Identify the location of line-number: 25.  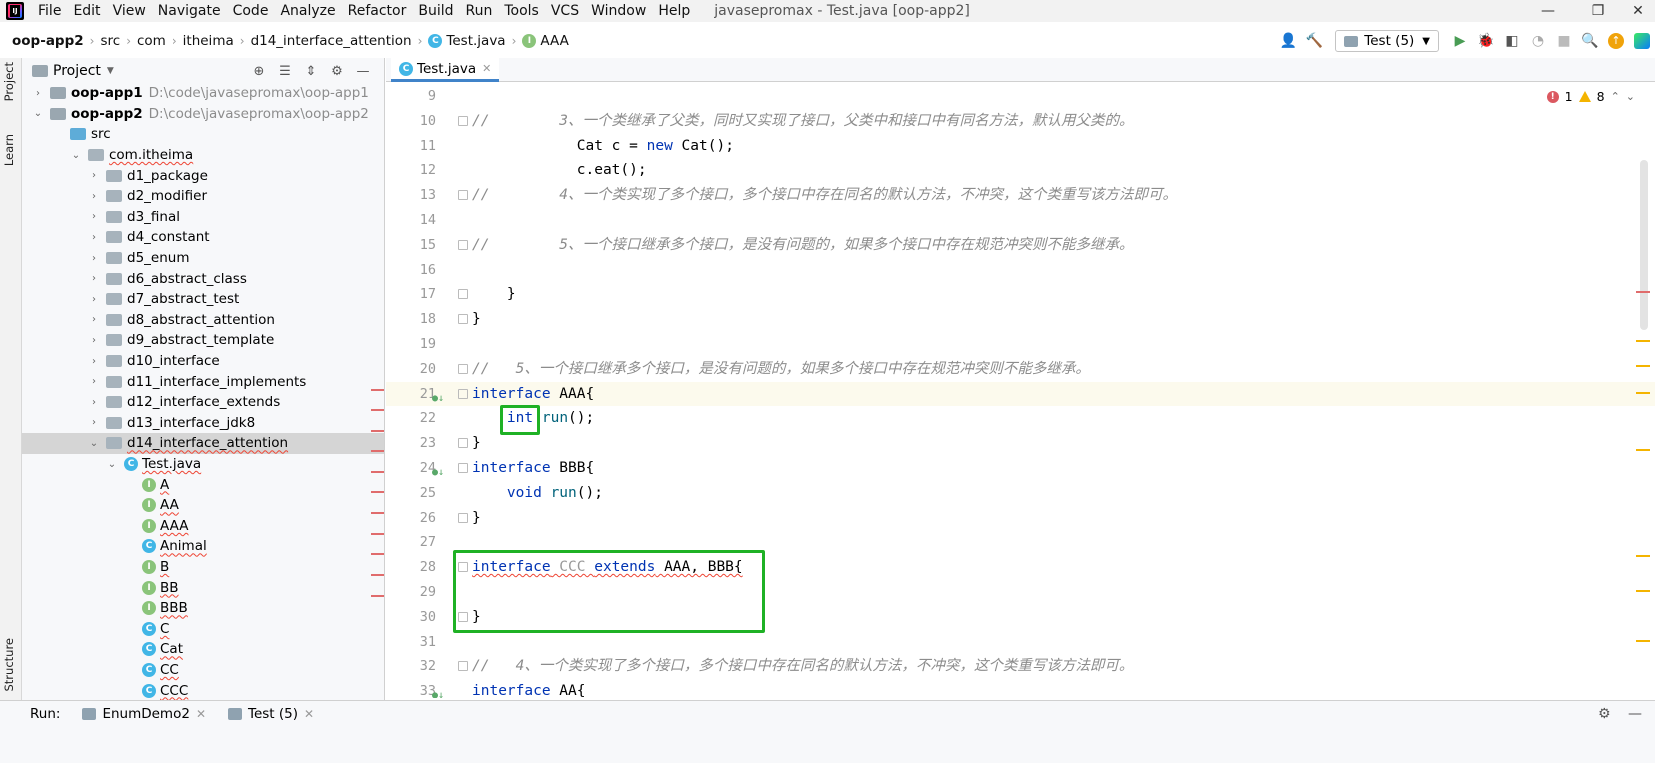
(411, 493).